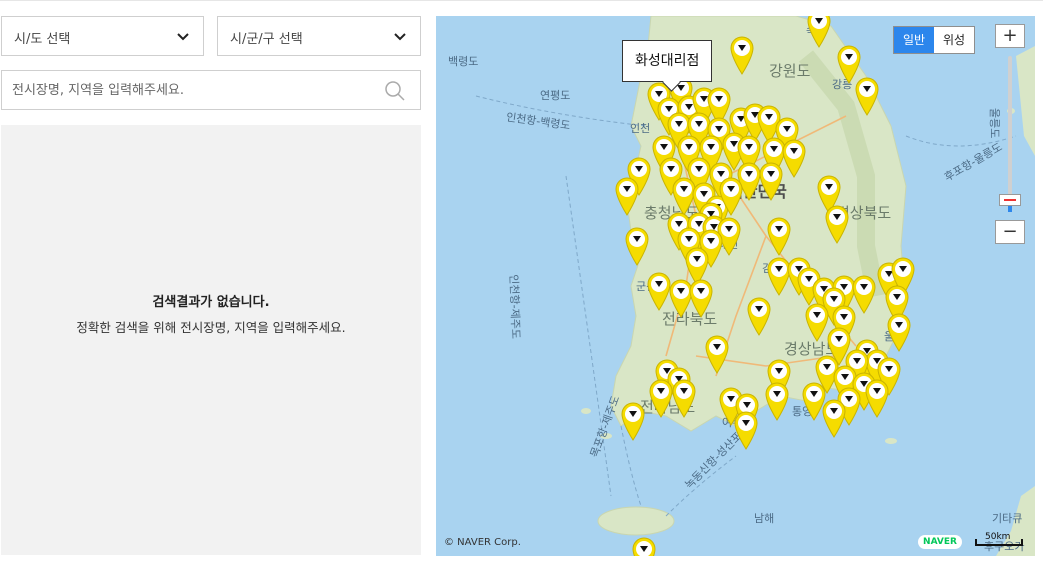 The image size is (1043, 562). What do you see at coordinates (102, 36) in the screenshot?
I see `sido-select: 시/도 선택` at bounding box center [102, 36].